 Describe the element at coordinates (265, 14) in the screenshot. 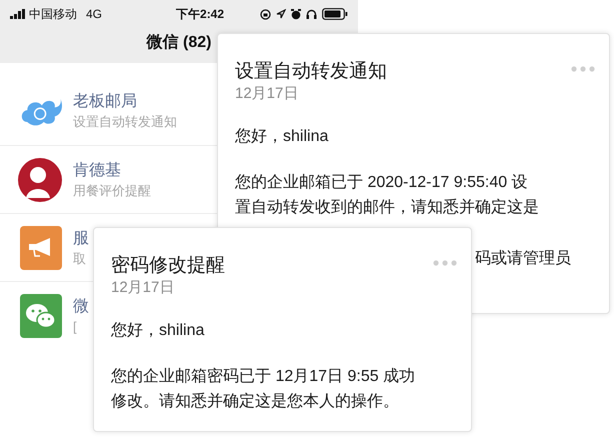

I see `rotation-lock-icon` at that location.